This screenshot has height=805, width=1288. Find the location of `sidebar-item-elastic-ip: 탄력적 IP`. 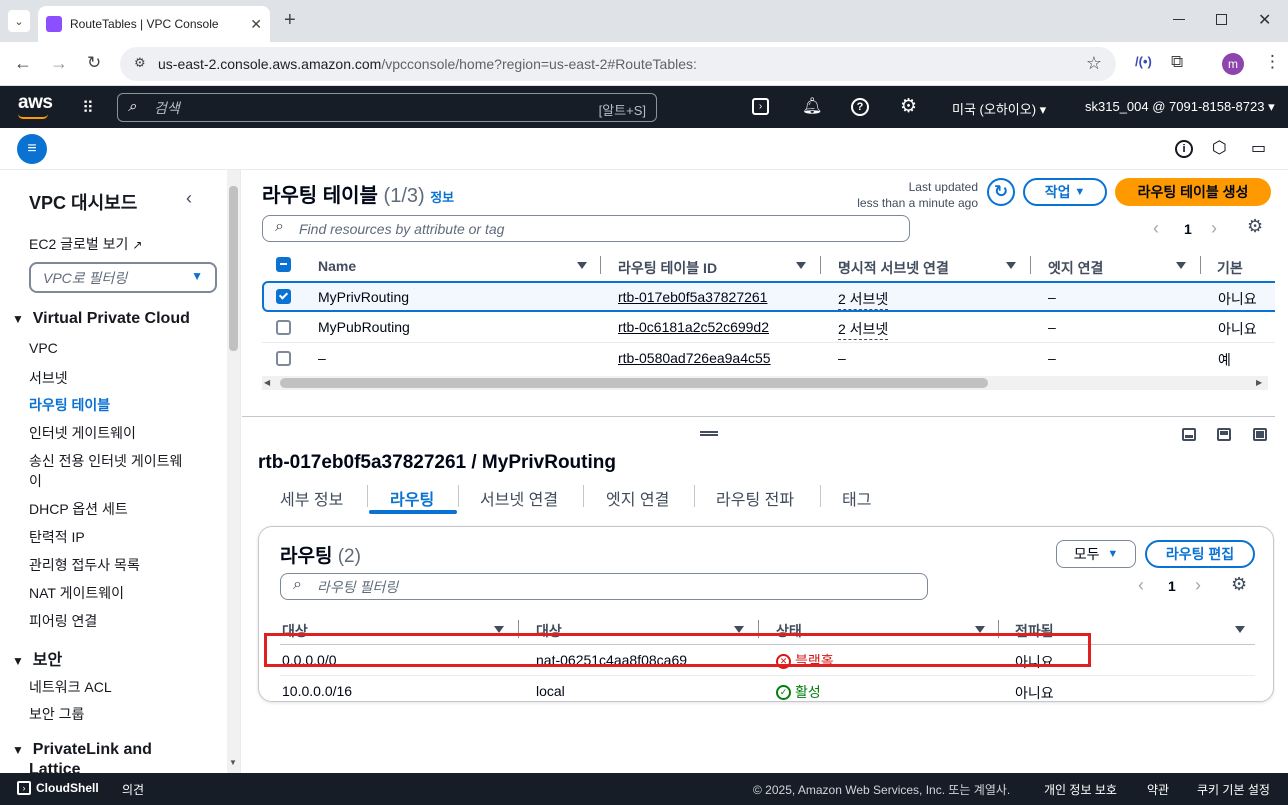

sidebar-item-elastic-ip: 탄력적 IP is located at coordinates (57, 537).